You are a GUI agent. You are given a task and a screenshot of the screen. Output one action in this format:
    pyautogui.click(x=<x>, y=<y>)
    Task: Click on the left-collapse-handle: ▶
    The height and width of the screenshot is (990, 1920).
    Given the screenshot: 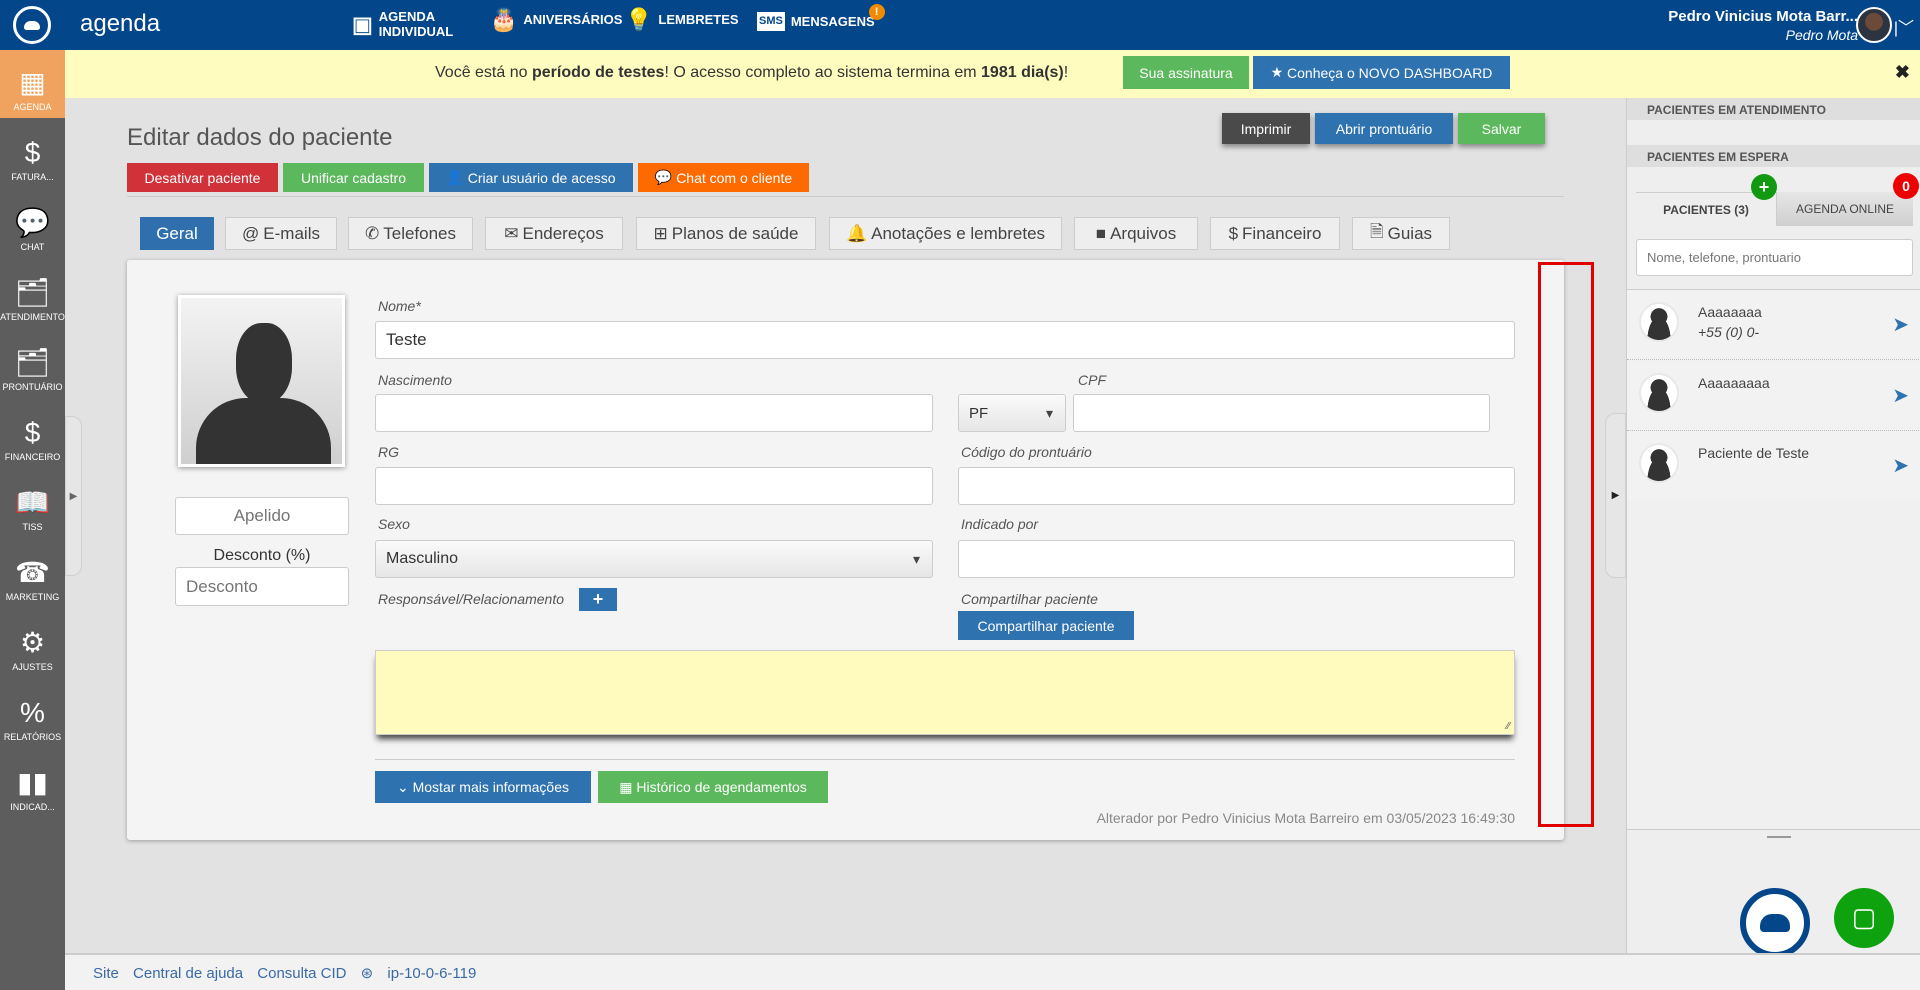 What is the action you would take?
    pyautogui.click(x=73, y=496)
    